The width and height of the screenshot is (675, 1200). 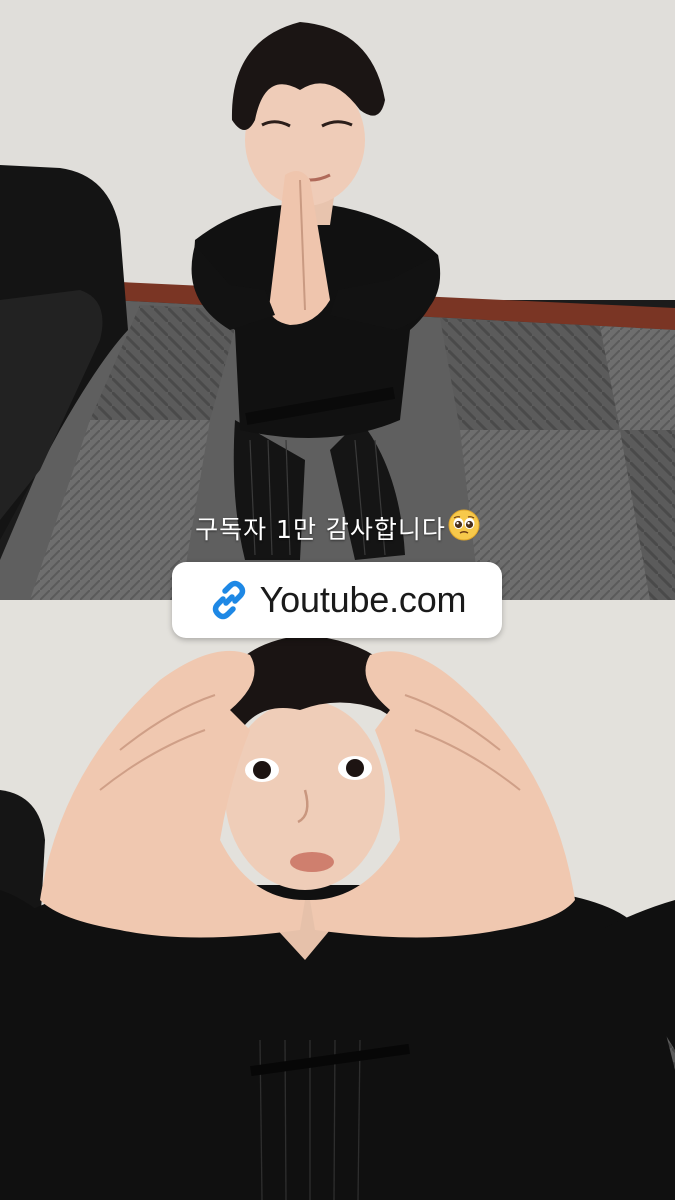 What do you see at coordinates (320, 529) in the screenshot?
I see `caption-text: 구독자 1만 감사합니다` at bounding box center [320, 529].